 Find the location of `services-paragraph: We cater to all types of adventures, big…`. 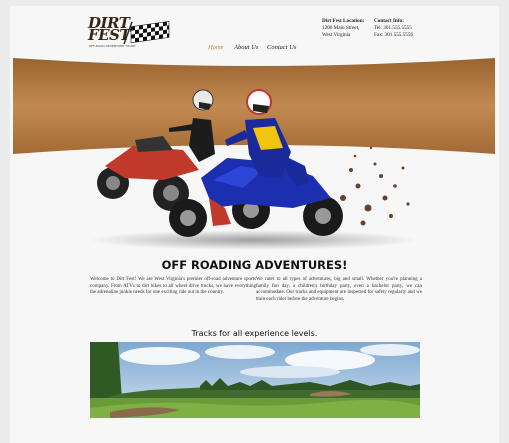

services-paragraph: We cater to all types of adventures, big… is located at coordinates (339, 289).